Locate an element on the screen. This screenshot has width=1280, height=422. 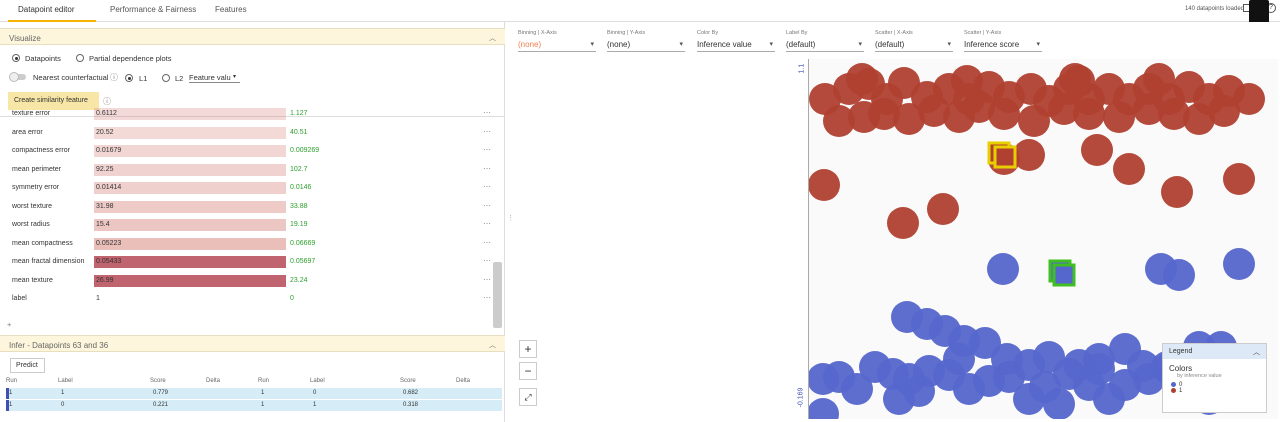
tab-features: Features is located at coordinates (231, 9).